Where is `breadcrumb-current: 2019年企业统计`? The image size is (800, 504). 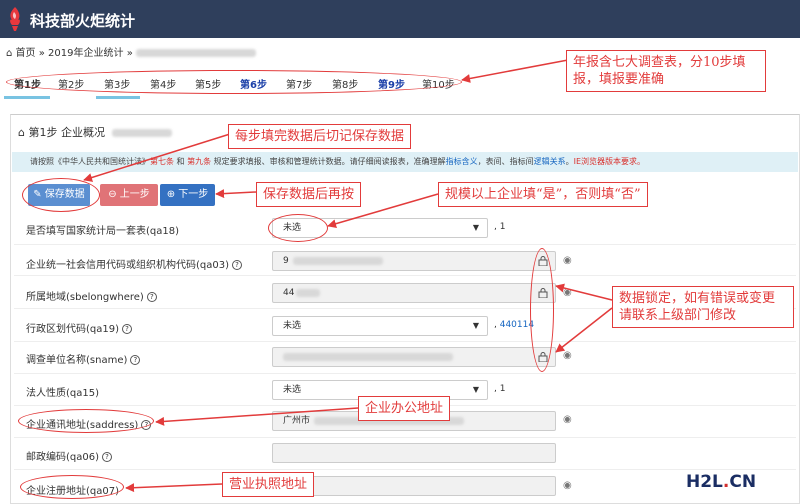 breadcrumb-current: 2019年企业统计 is located at coordinates (85, 53).